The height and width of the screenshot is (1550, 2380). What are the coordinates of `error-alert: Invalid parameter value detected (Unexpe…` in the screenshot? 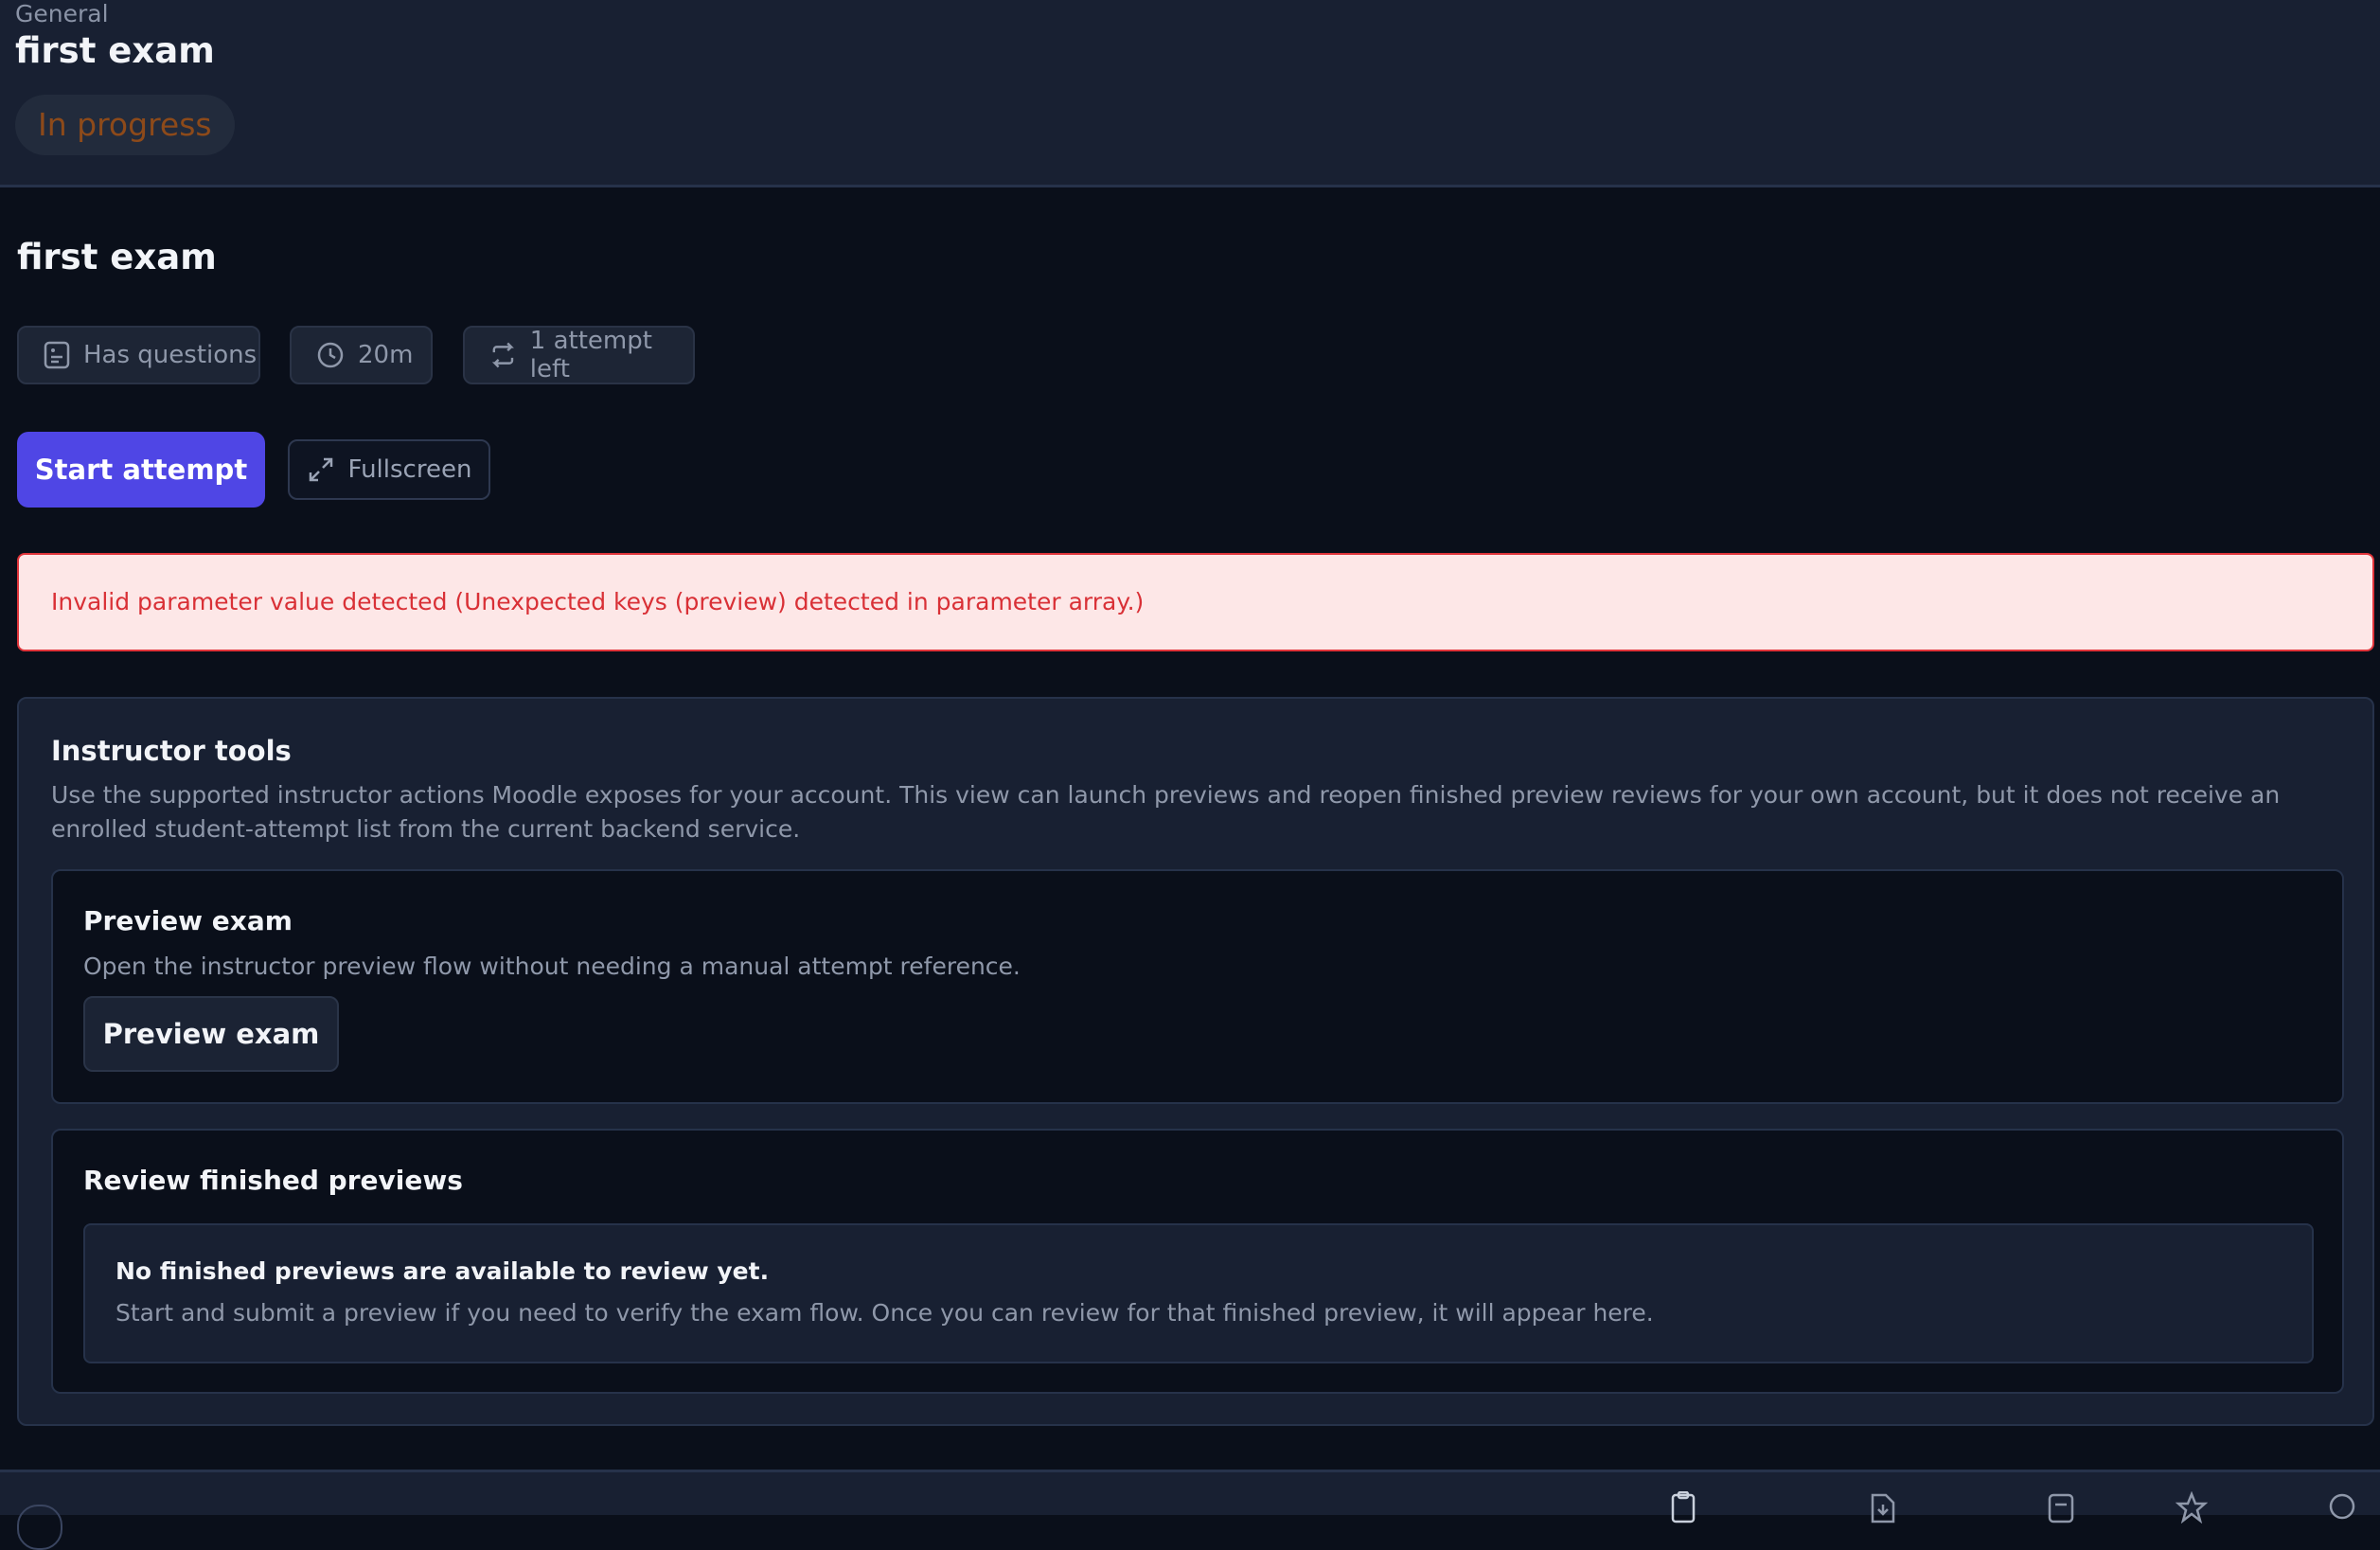 It's located at (1195, 602).